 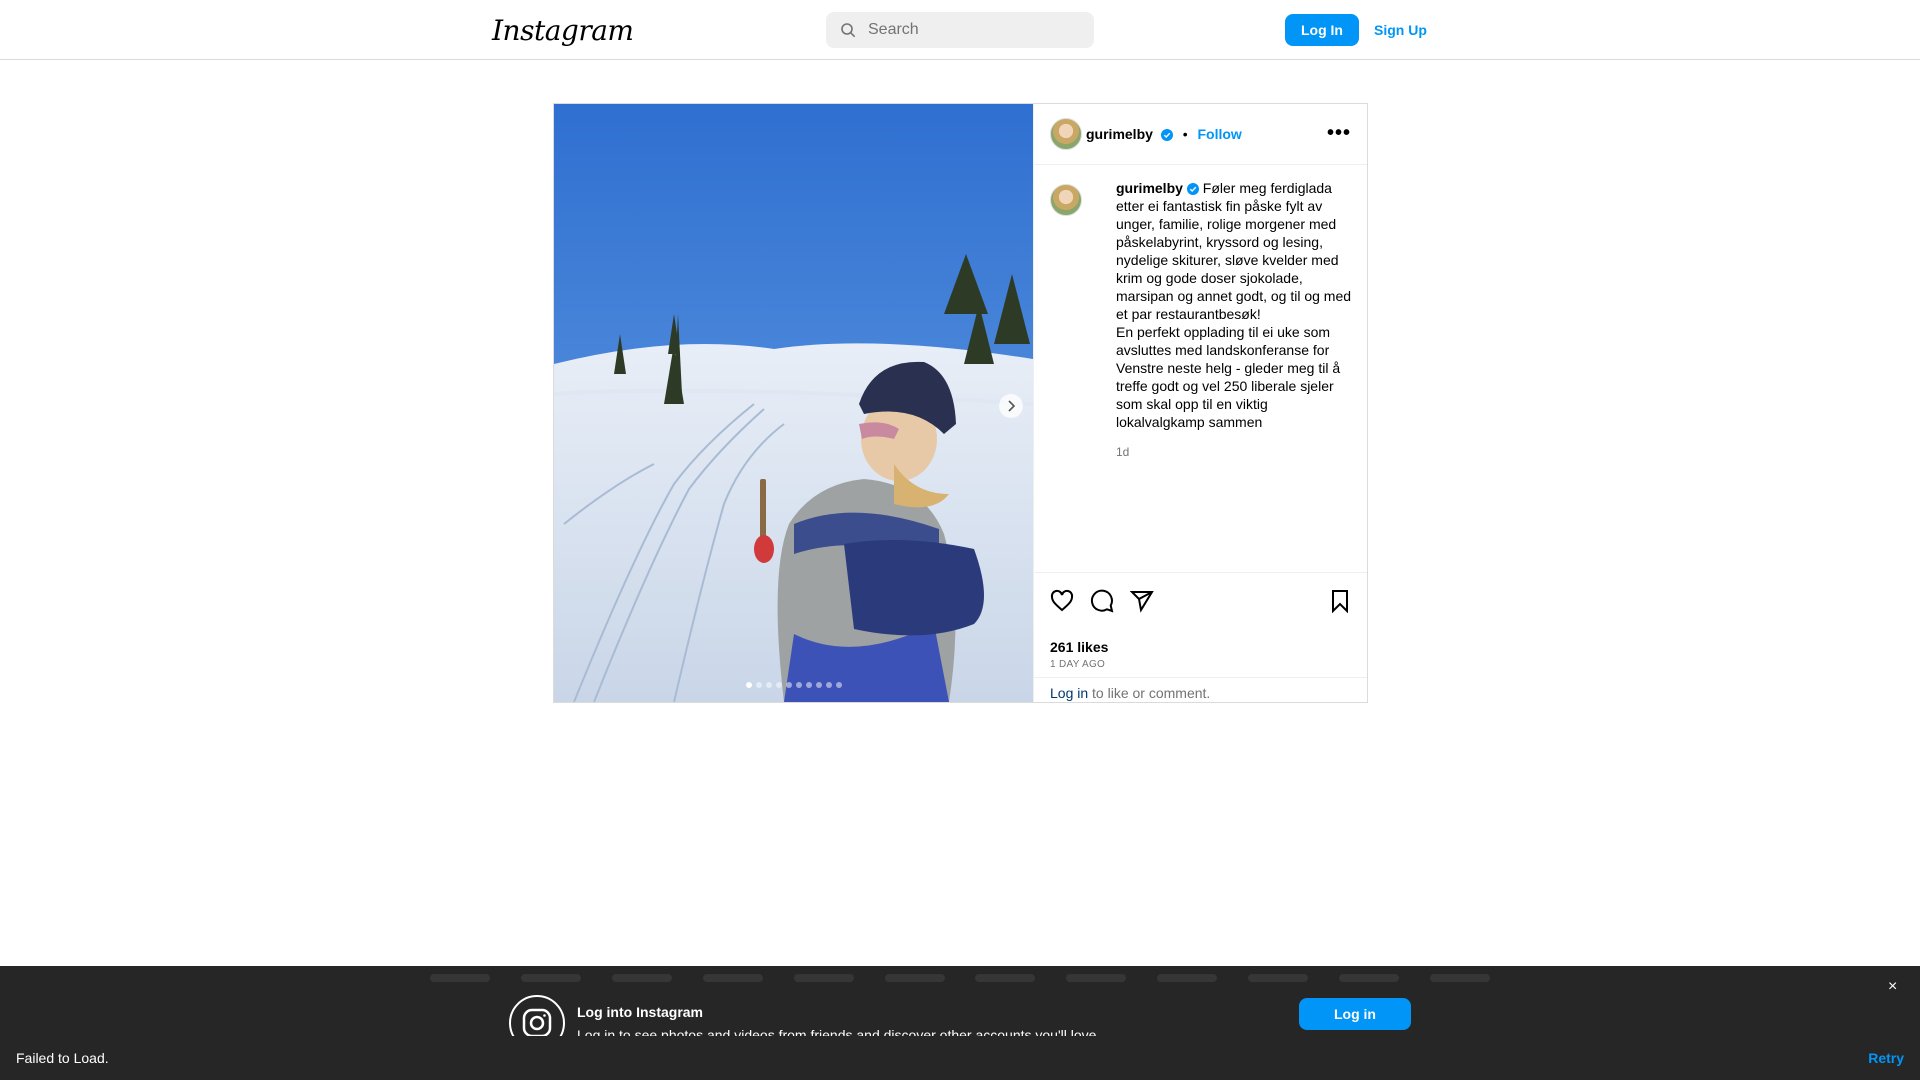 I want to click on search-input, so click(x=968, y=30).